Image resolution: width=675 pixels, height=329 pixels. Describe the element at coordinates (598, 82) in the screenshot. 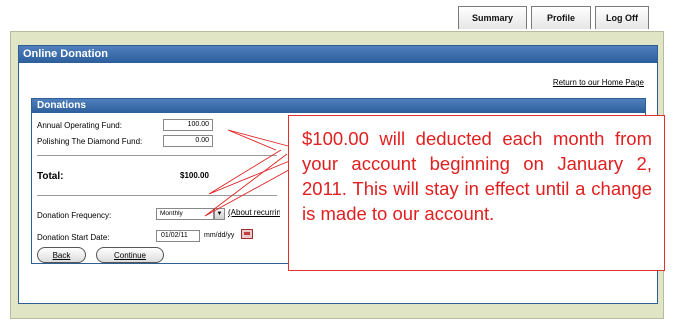

I see `home-page-link: Return to our Home Page` at that location.